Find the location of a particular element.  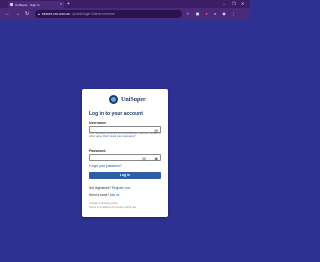

forgot-password-link: Forgot your password? is located at coordinates (105, 166).